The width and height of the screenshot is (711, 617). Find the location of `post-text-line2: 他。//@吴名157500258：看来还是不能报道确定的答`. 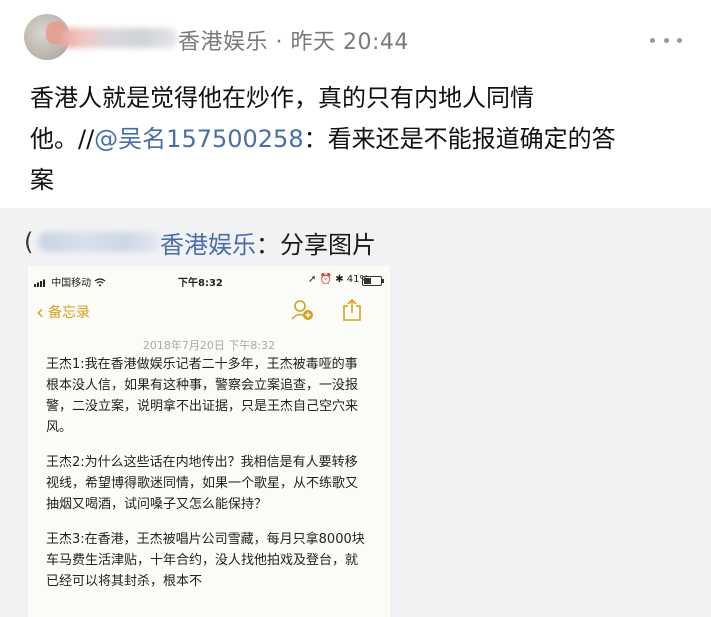

post-text-line2: 他。//@吴名157500258：看来还是不能报道确定的答 is located at coordinates (340, 139).